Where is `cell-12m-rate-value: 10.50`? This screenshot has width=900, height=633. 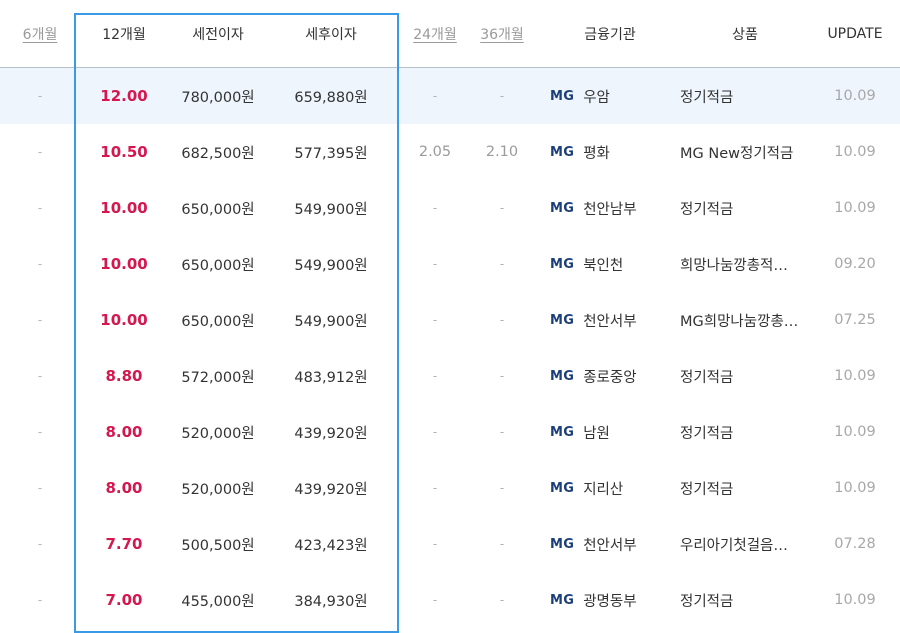 cell-12m-rate-value: 10.50 is located at coordinates (124, 152).